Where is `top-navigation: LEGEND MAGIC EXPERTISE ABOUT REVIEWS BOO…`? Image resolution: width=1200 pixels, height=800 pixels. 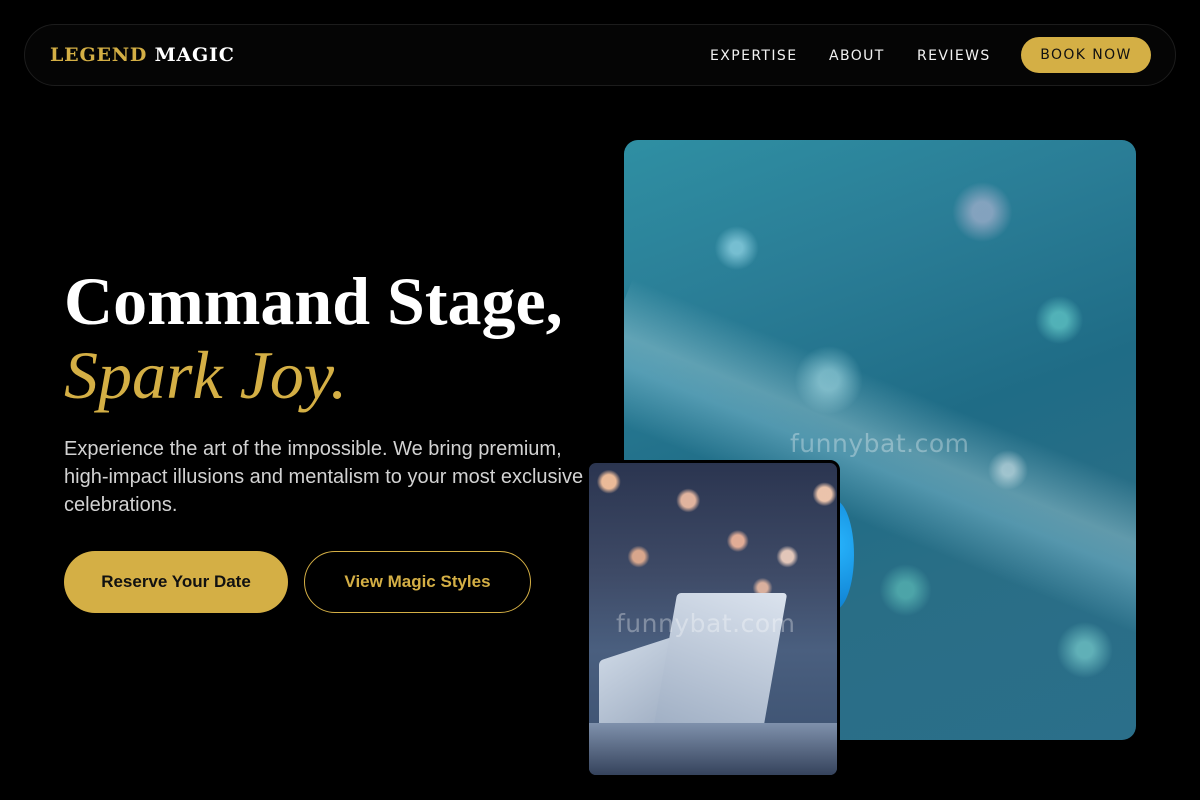
top-navigation: LEGEND MAGIC EXPERTISE ABOUT REVIEWS BOO… is located at coordinates (600, 55).